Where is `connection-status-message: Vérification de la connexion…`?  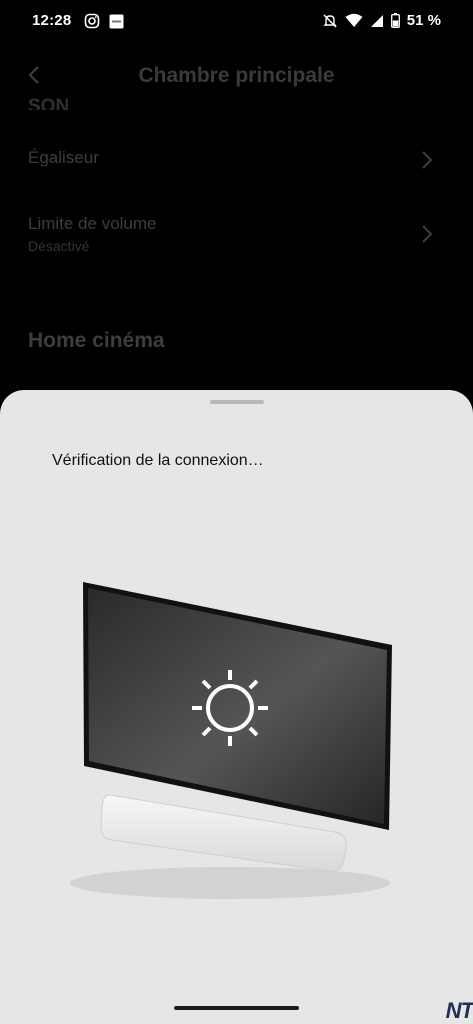 connection-status-message: Vérification de la connexion… is located at coordinates (158, 460).